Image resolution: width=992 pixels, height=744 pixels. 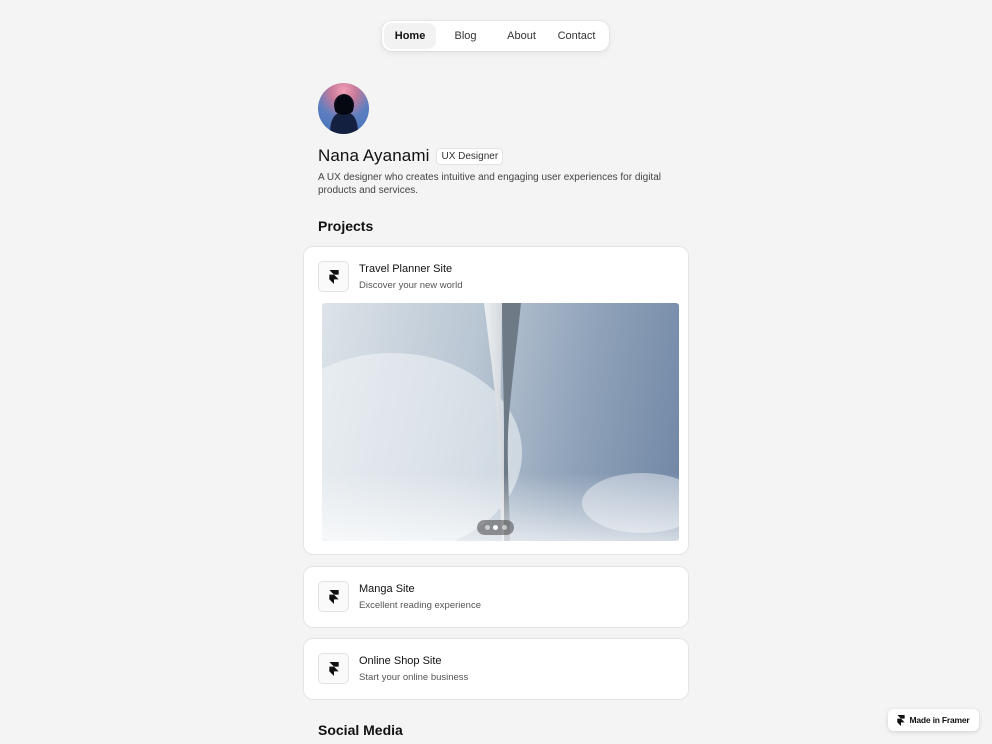 I want to click on carousel-pagination, so click(x=495, y=527).